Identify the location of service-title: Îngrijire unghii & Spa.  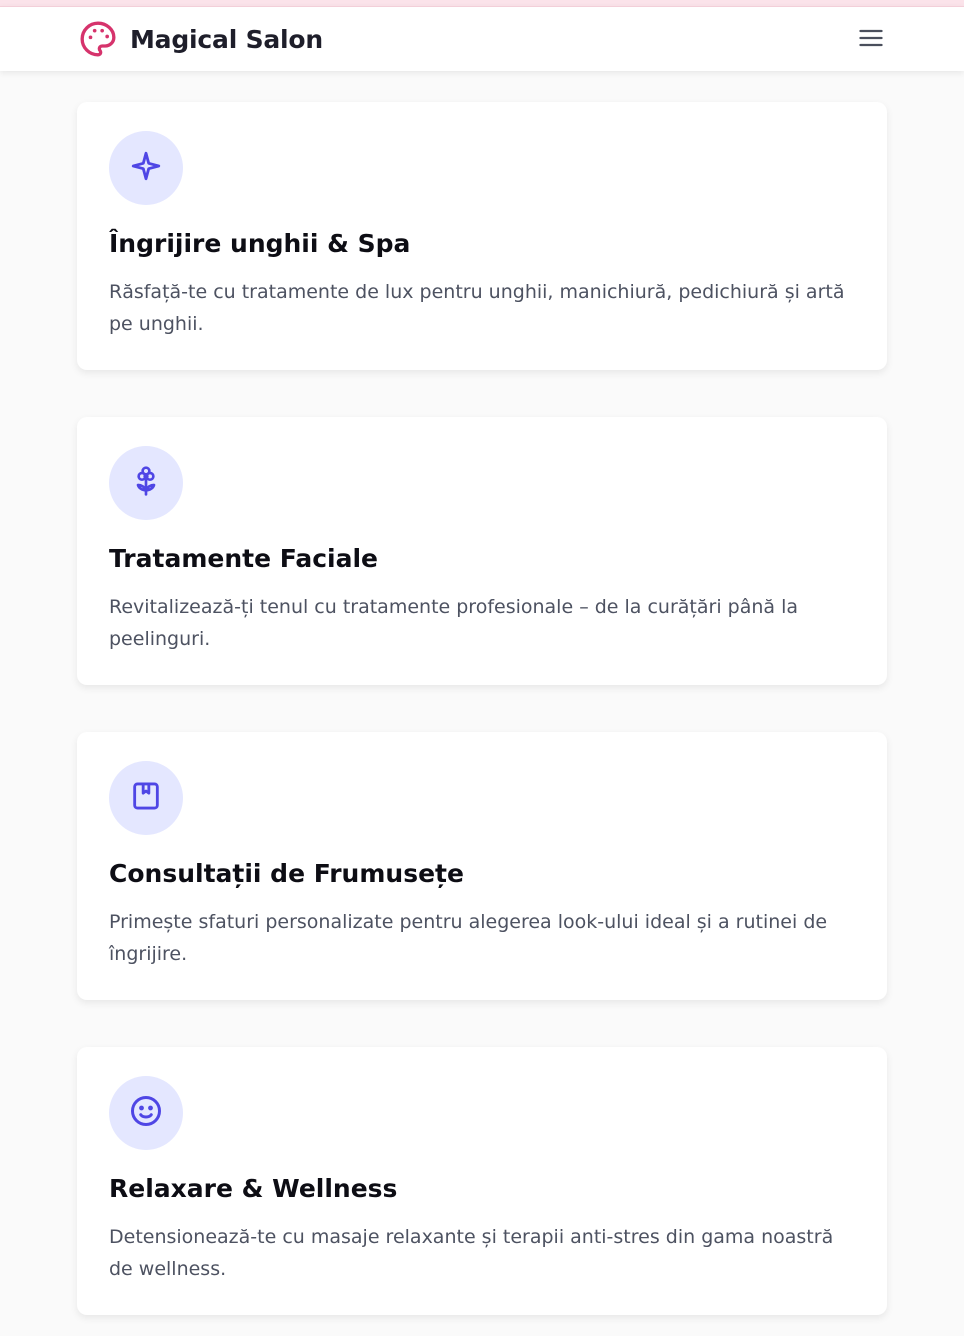
(260, 243).